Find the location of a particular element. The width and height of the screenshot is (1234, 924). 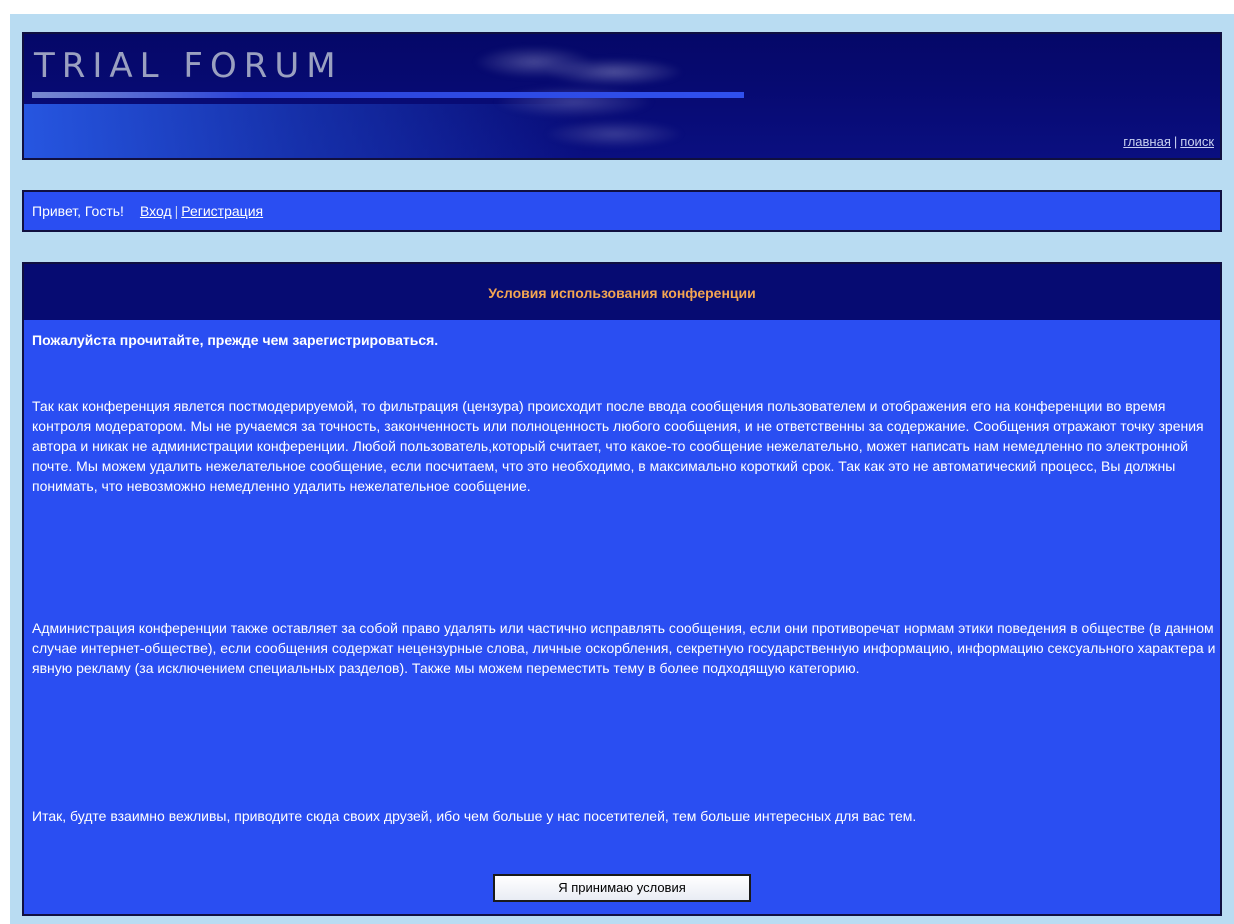

header-nav: главная | поиск is located at coordinates (1168, 141).